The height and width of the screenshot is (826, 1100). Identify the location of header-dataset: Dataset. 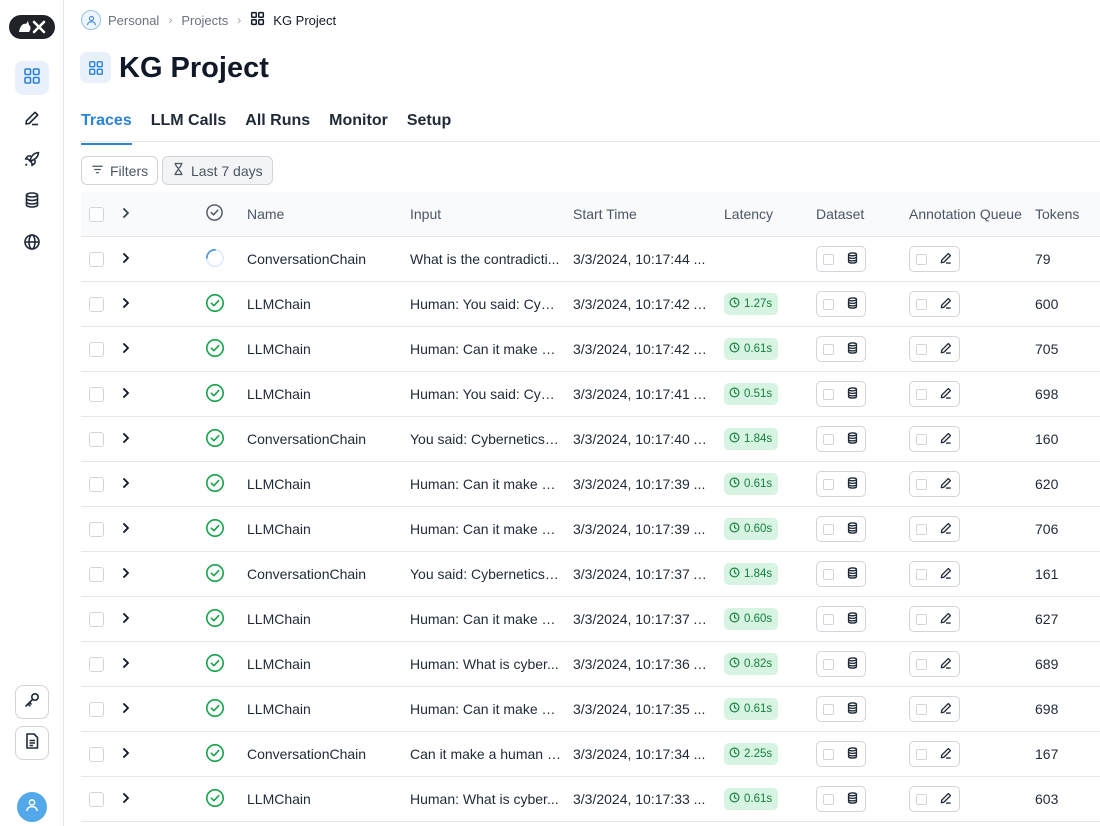
(856, 214).